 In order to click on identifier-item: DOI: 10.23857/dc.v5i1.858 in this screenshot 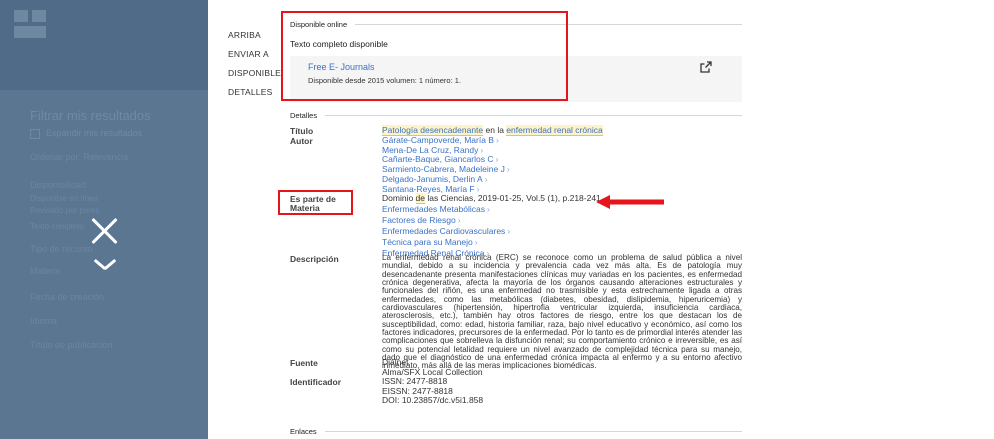, I will do `click(433, 400)`.